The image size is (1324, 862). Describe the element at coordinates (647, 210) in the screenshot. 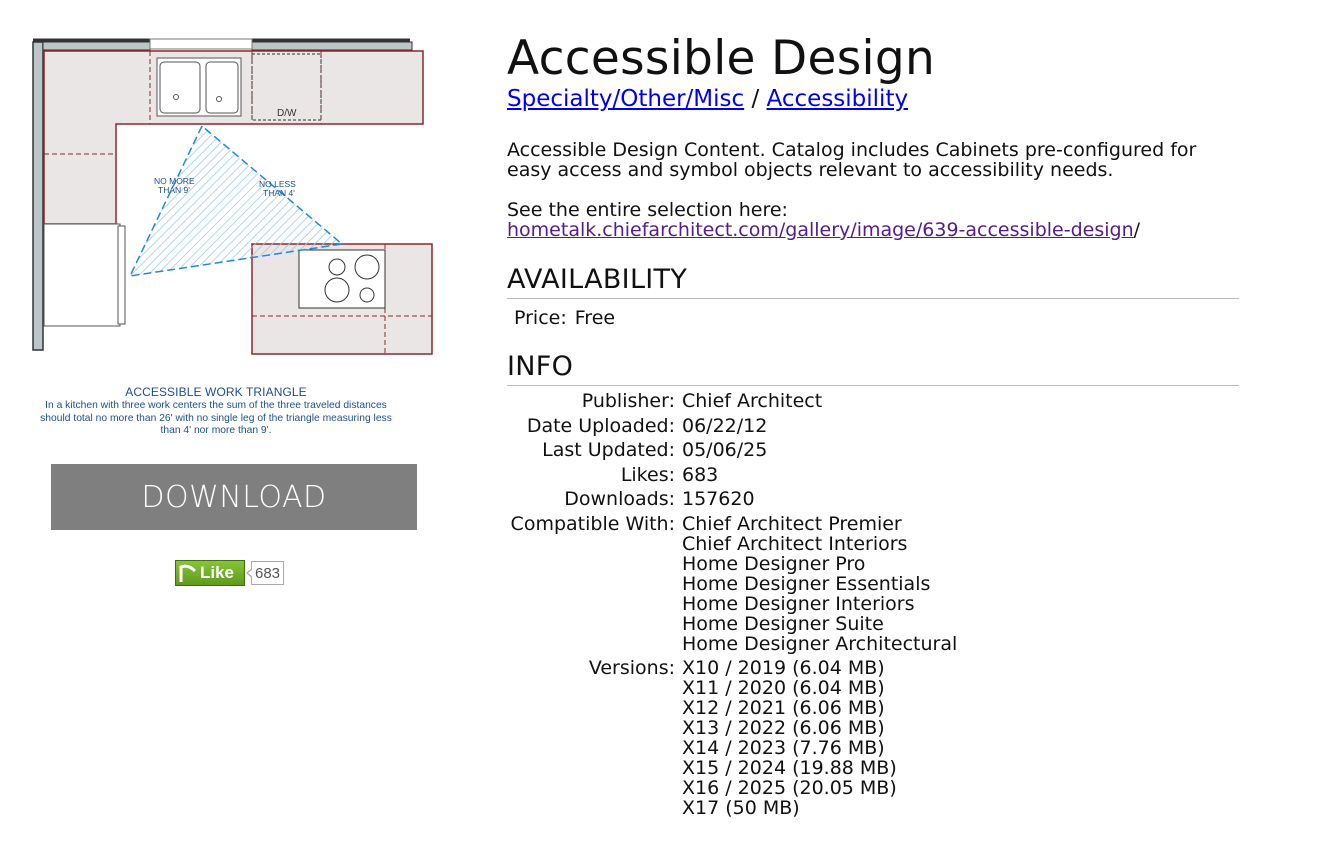

I see `gallery-link-prefix: See the entire selection here:` at that location.